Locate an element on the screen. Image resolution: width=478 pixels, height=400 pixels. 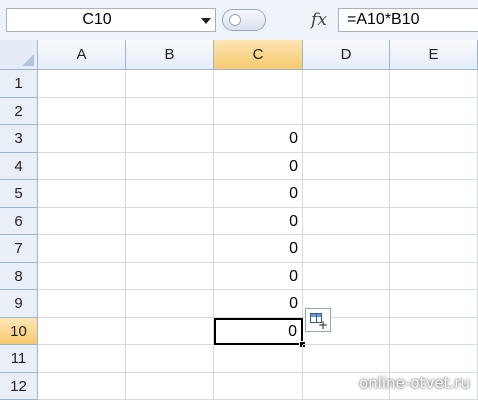
column-header-c: C is located at coordinates (258, 55).